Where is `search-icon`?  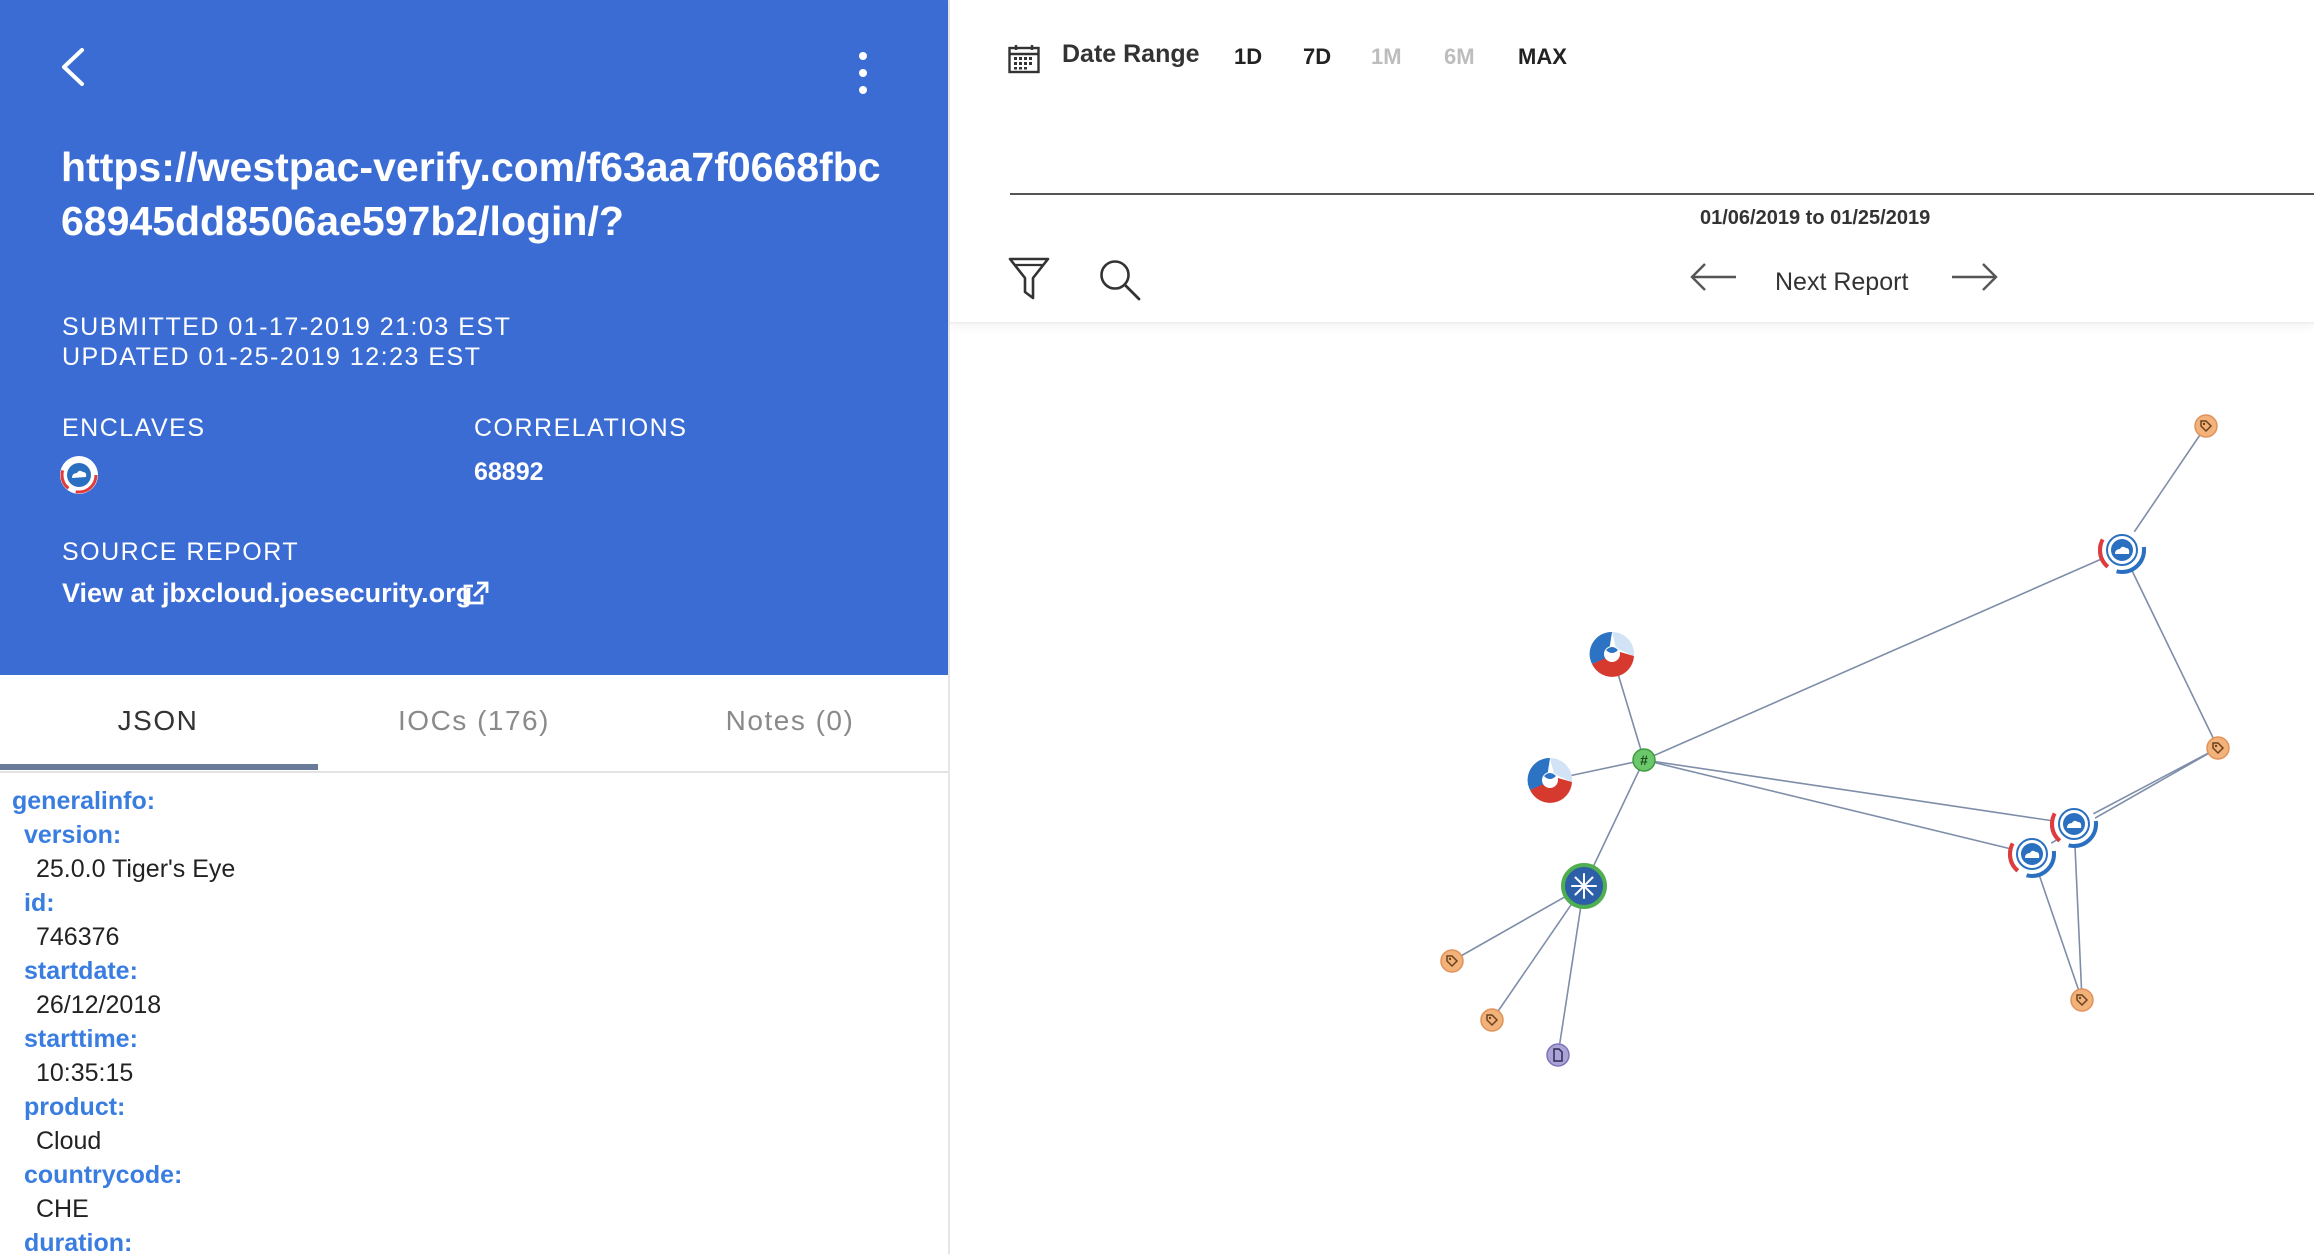 search-icon is located at coordinates (1120, 280).